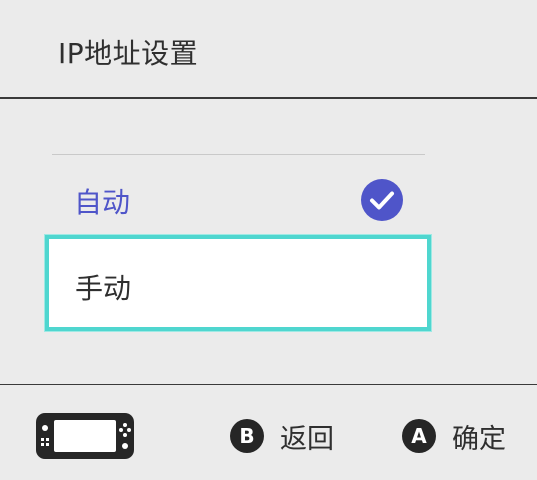 The height and width of the screenshot is (480, 537). What do you see at coordinates (479, 439) in the screenshot?
I see `confirm-label: 确定` at bounding box center [479, 439].